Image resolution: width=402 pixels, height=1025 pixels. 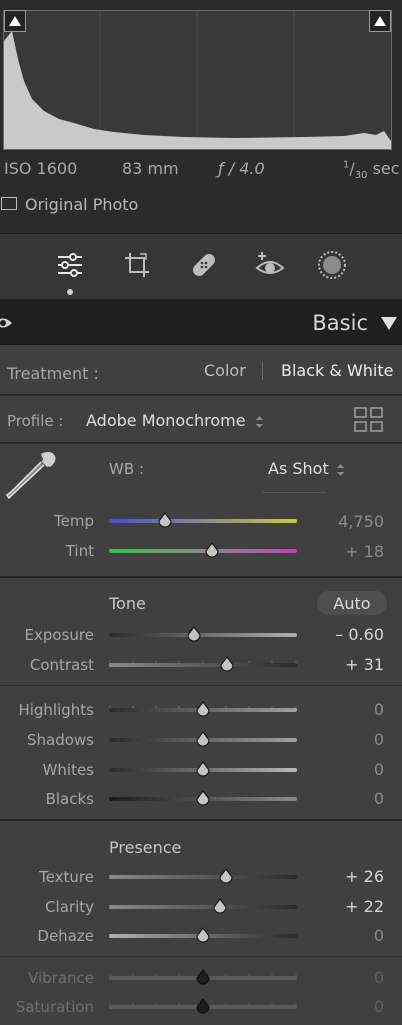 I want to click on temp-slider-thumb, so click(x=165, y=523).